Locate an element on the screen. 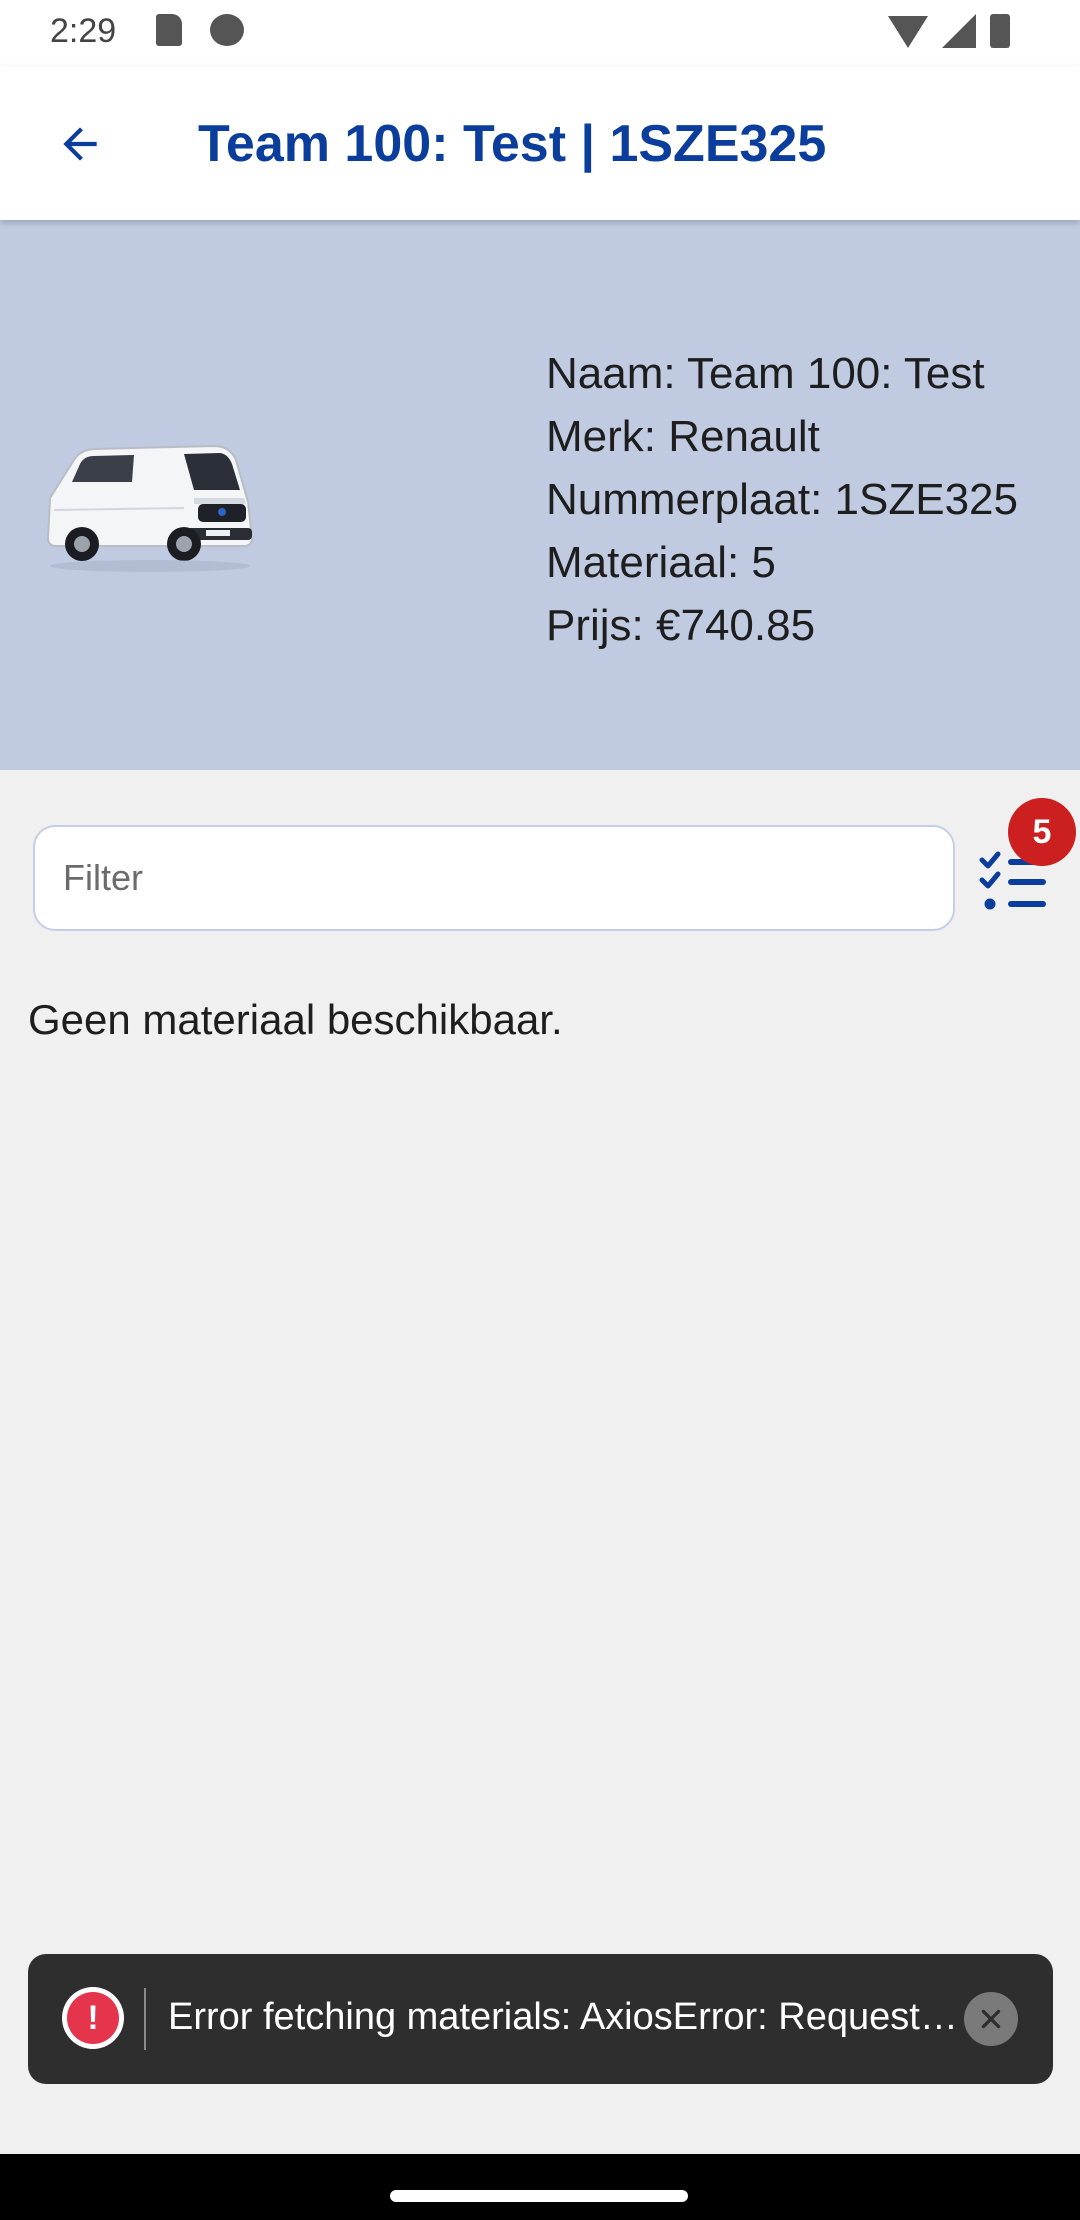  status-notification-icons is located at coordinates (200, 30).